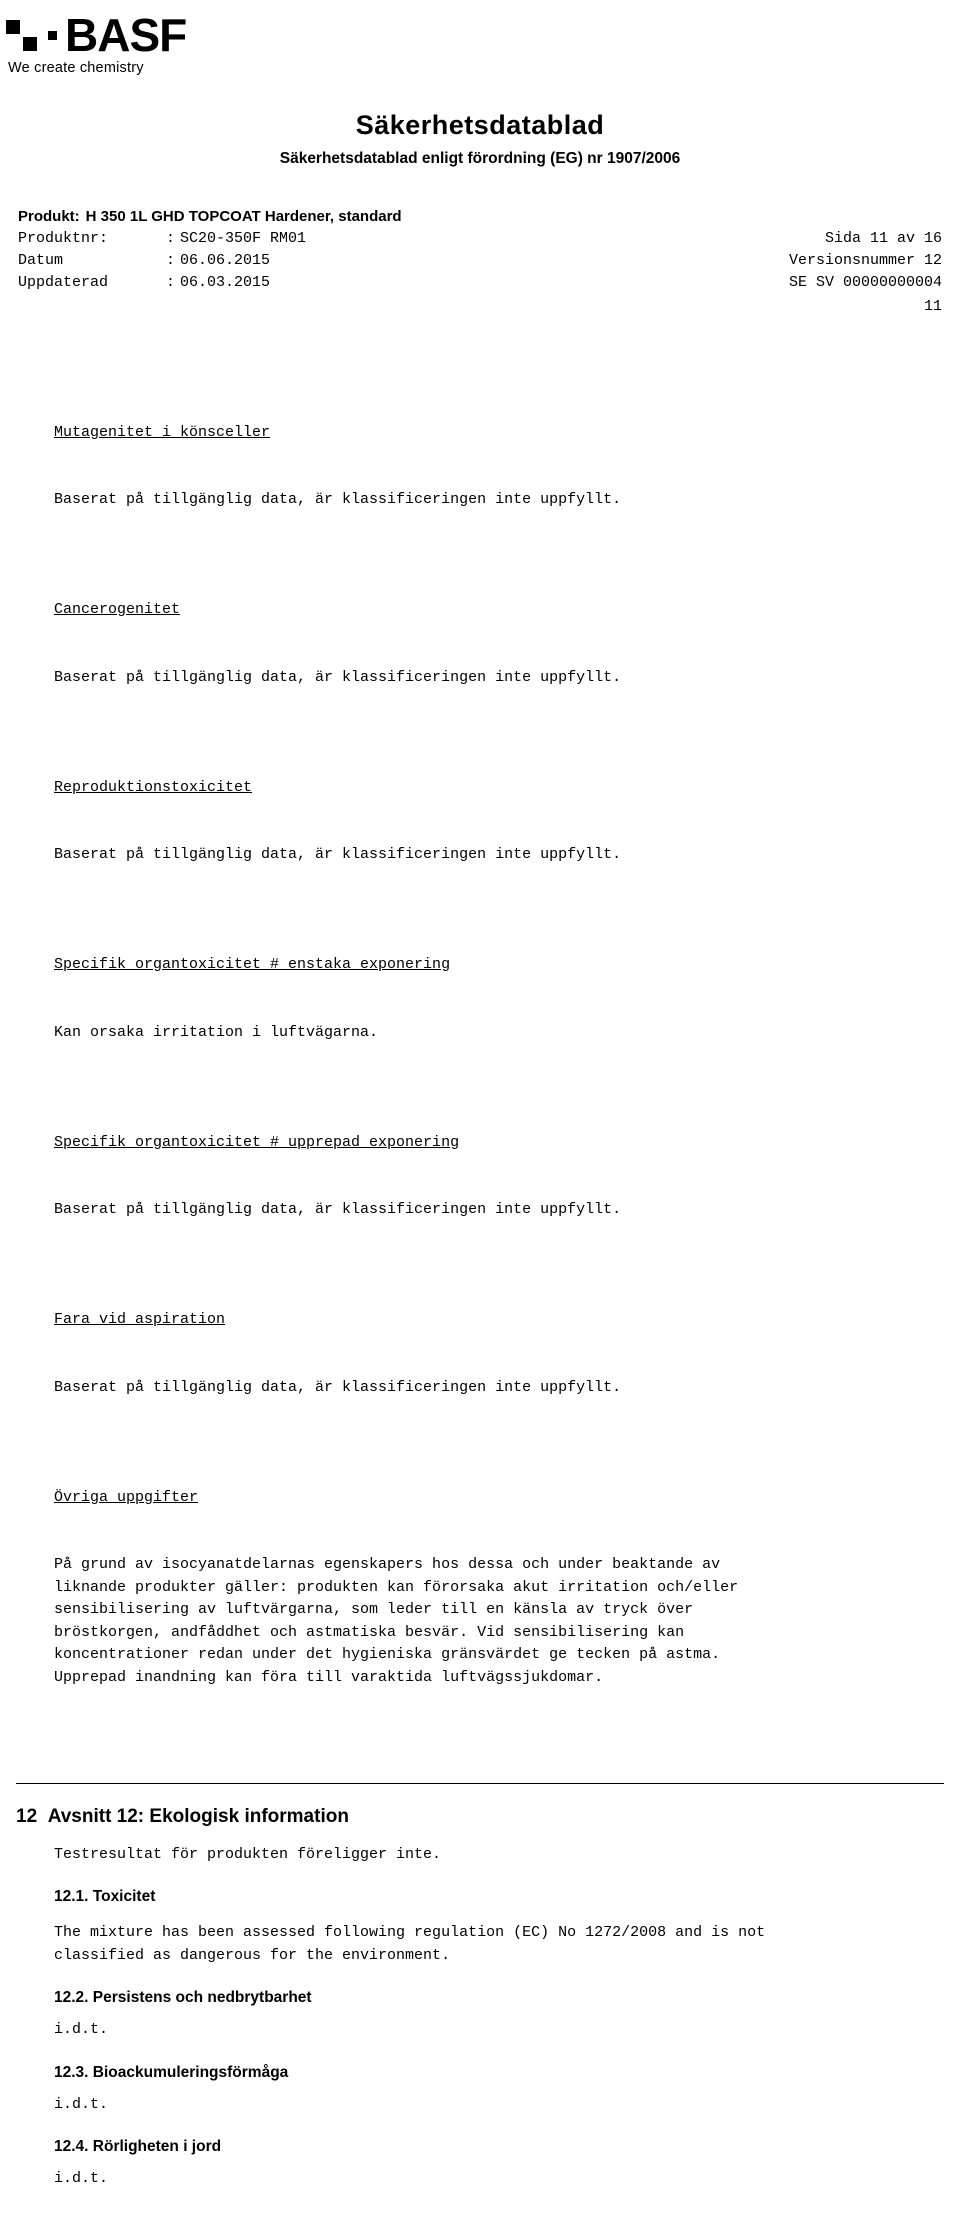 This screenshot has width=960, height=2221. I want to click on meta-value: 06.06.2015, so click(225, 260).